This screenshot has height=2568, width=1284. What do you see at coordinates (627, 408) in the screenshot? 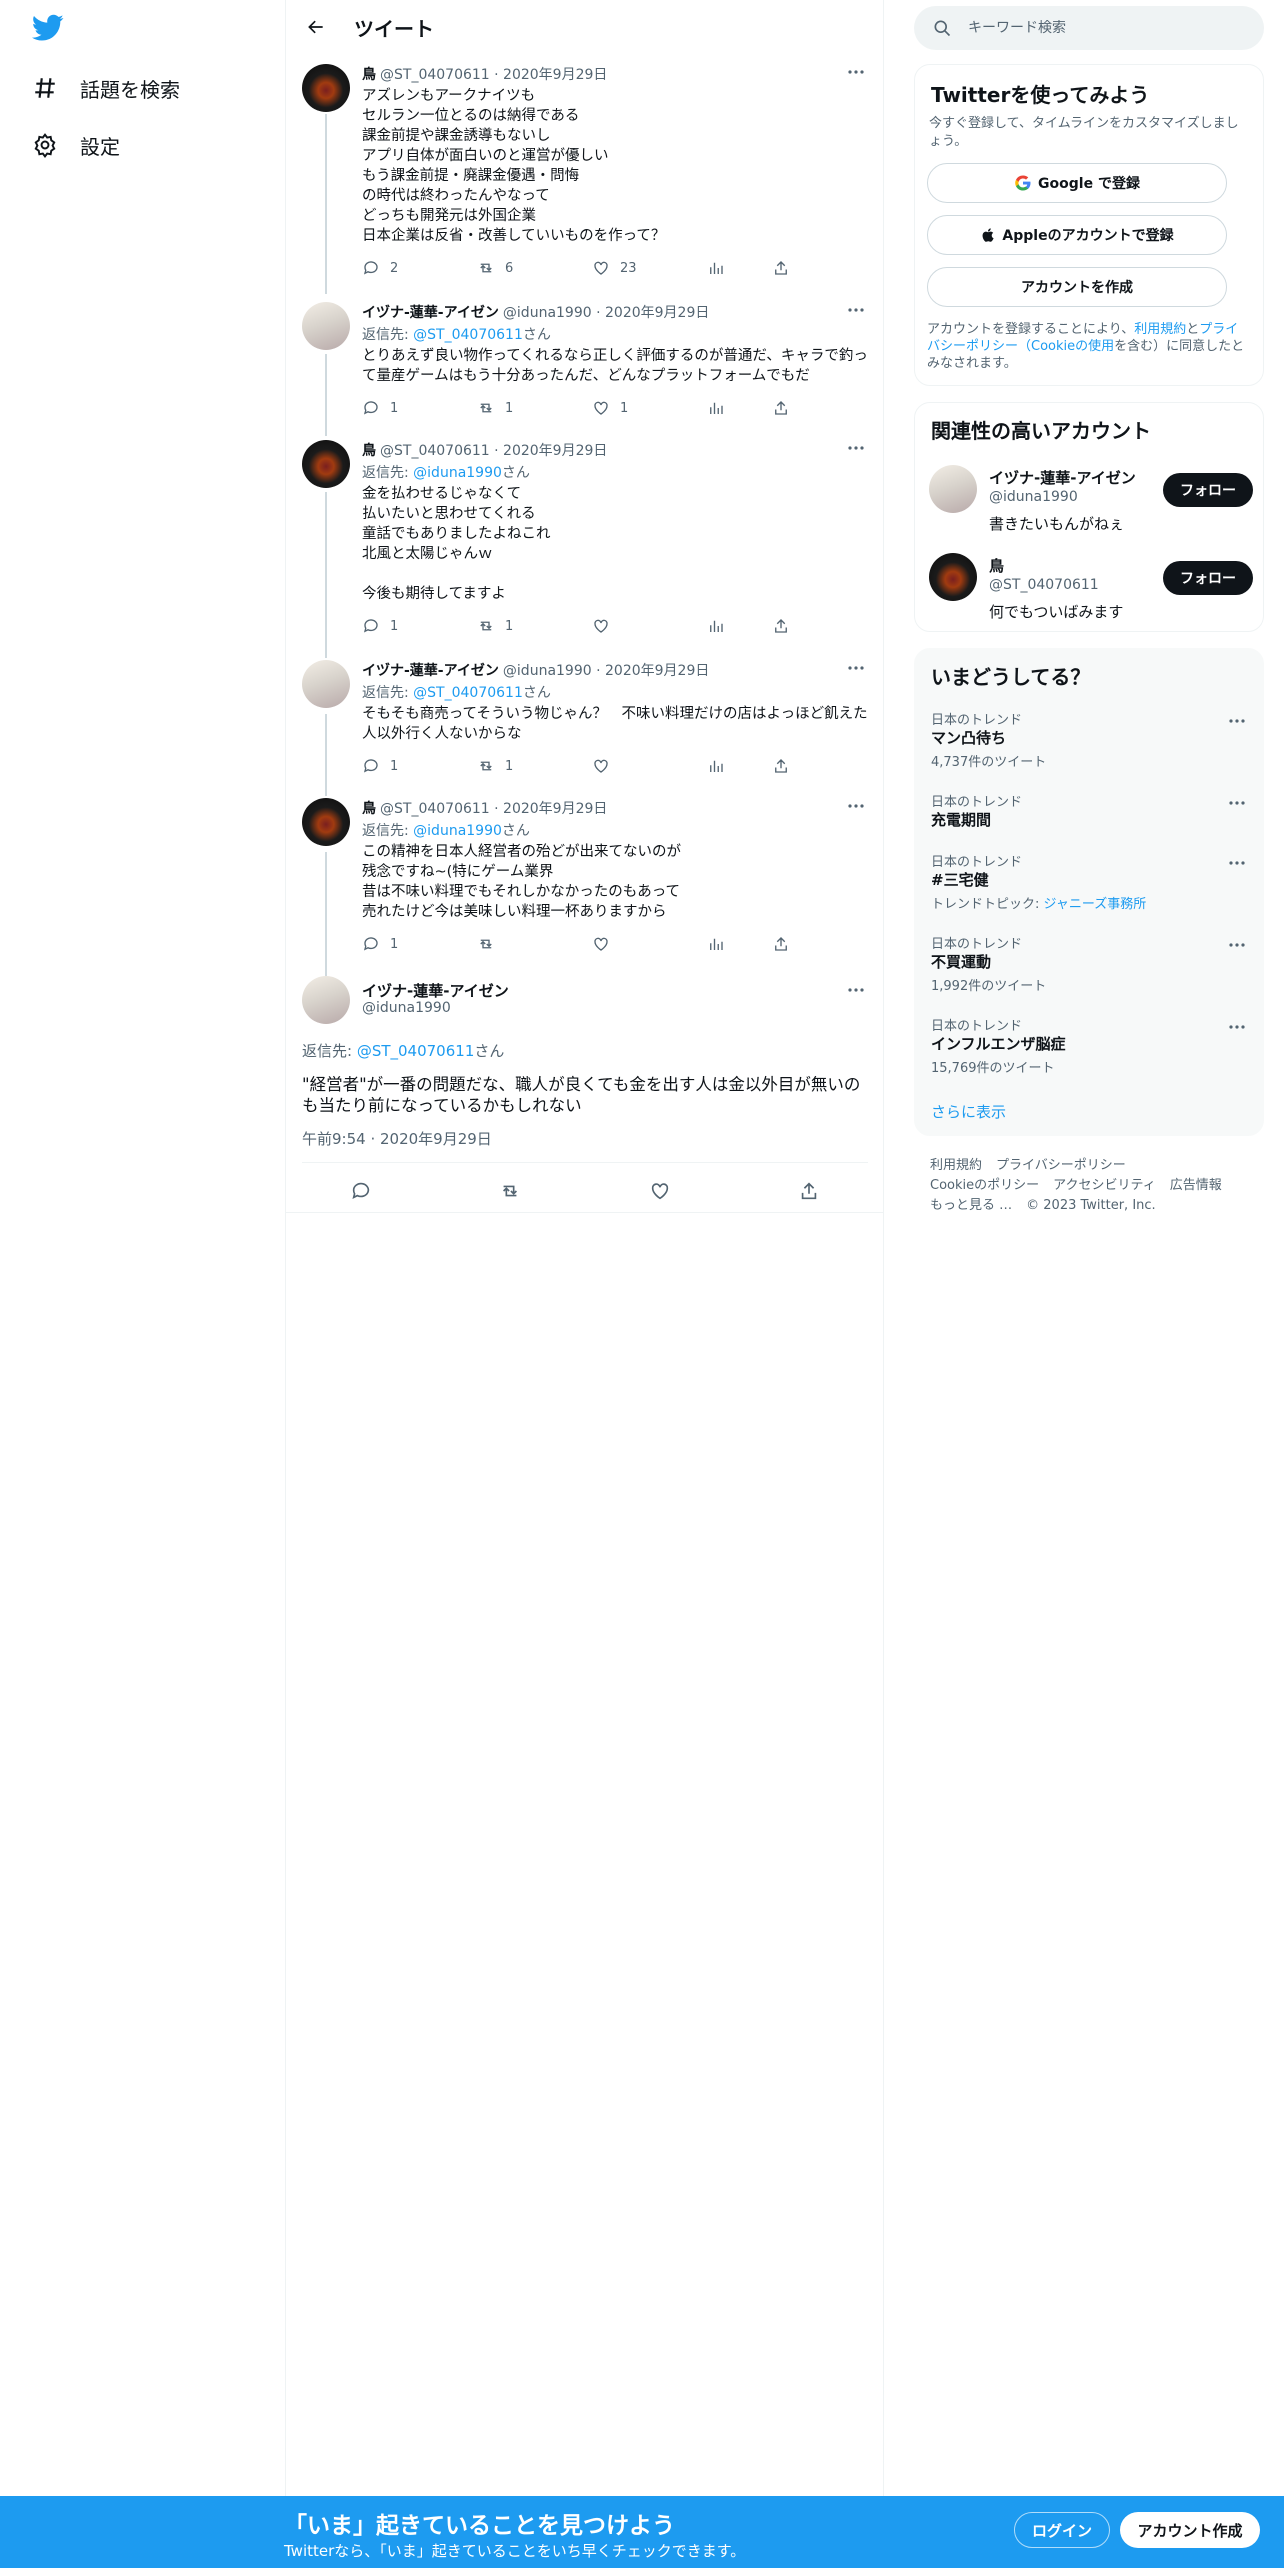
I see `like-button: 1` at bounding box center [627, 408].